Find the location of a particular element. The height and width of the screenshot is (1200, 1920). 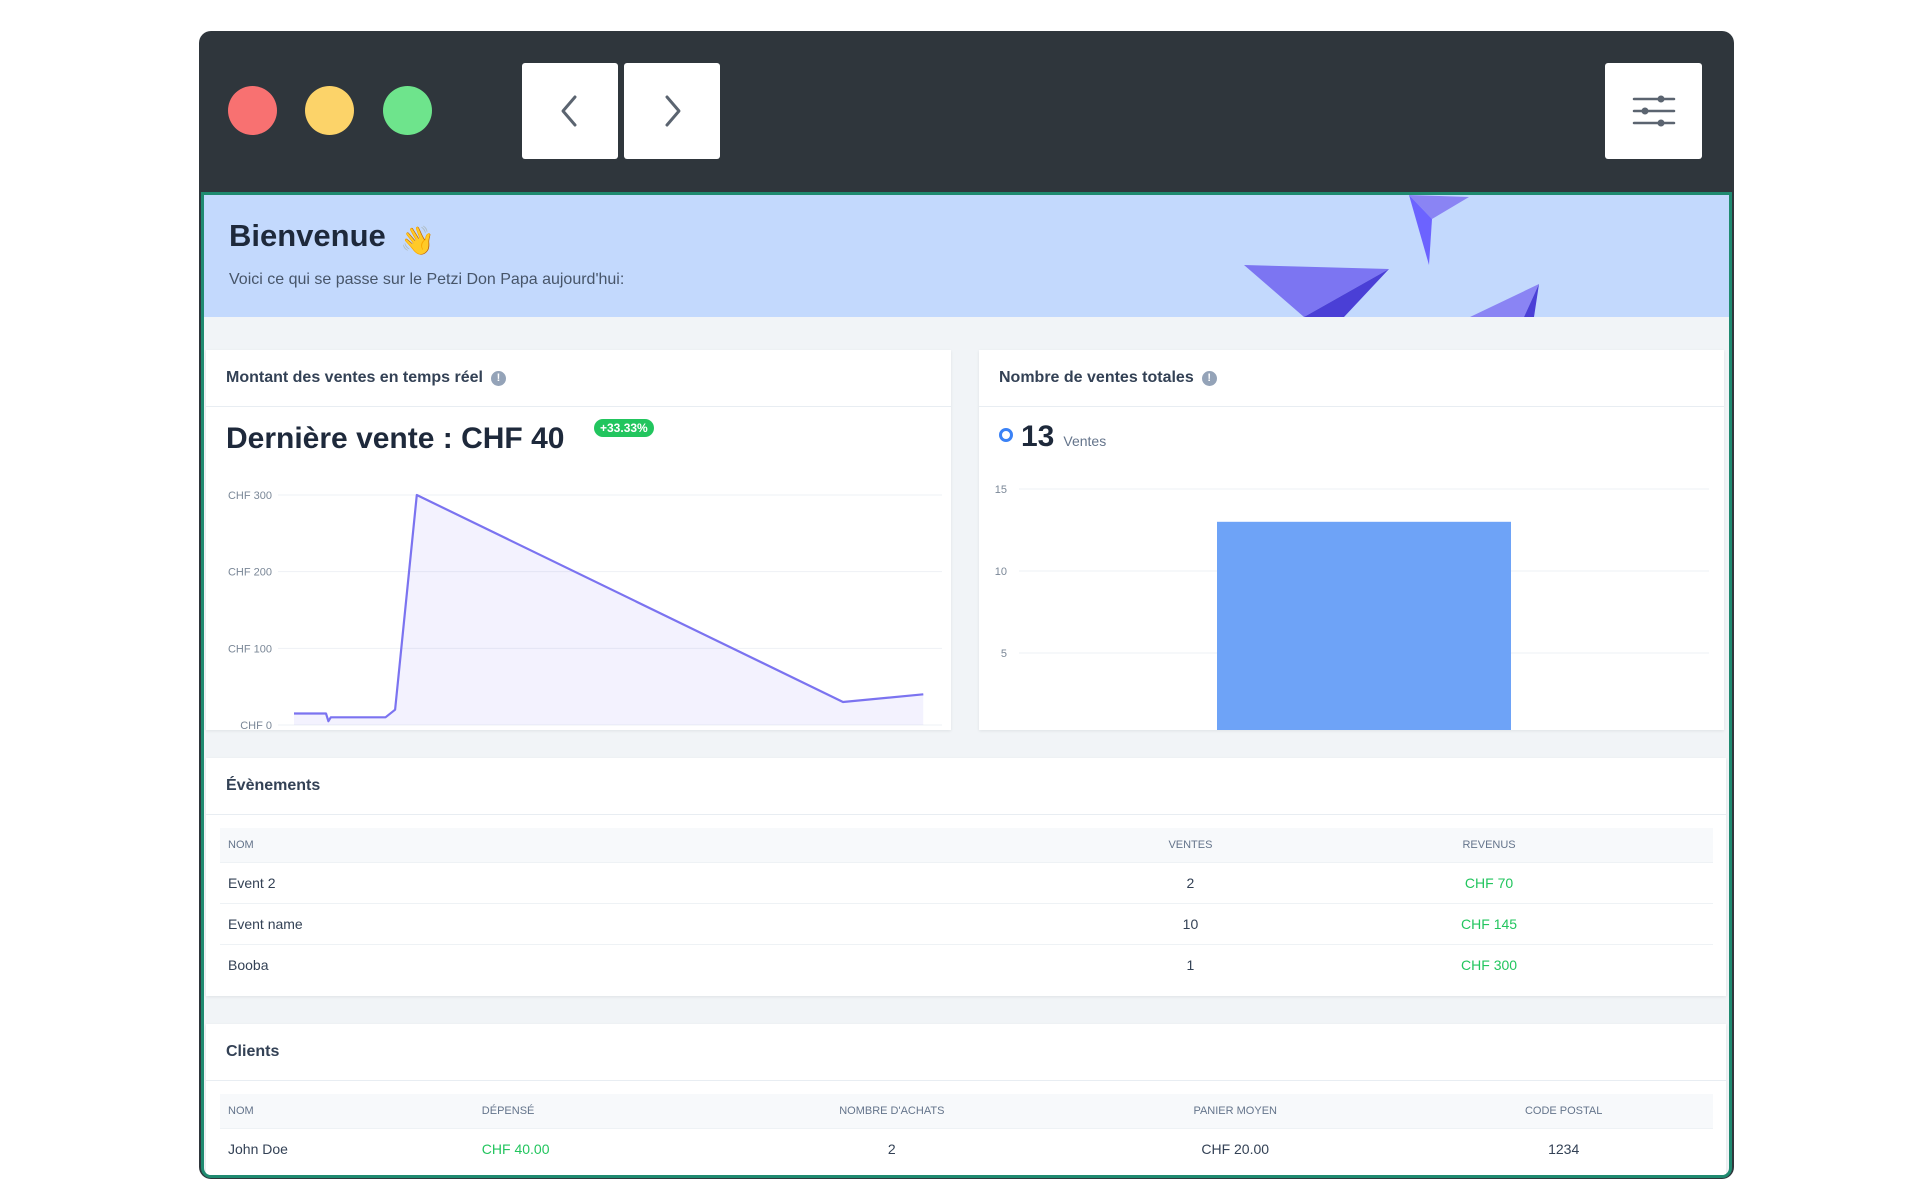

client-postal-code: 1234 is located at coordinates (1563, 1148).